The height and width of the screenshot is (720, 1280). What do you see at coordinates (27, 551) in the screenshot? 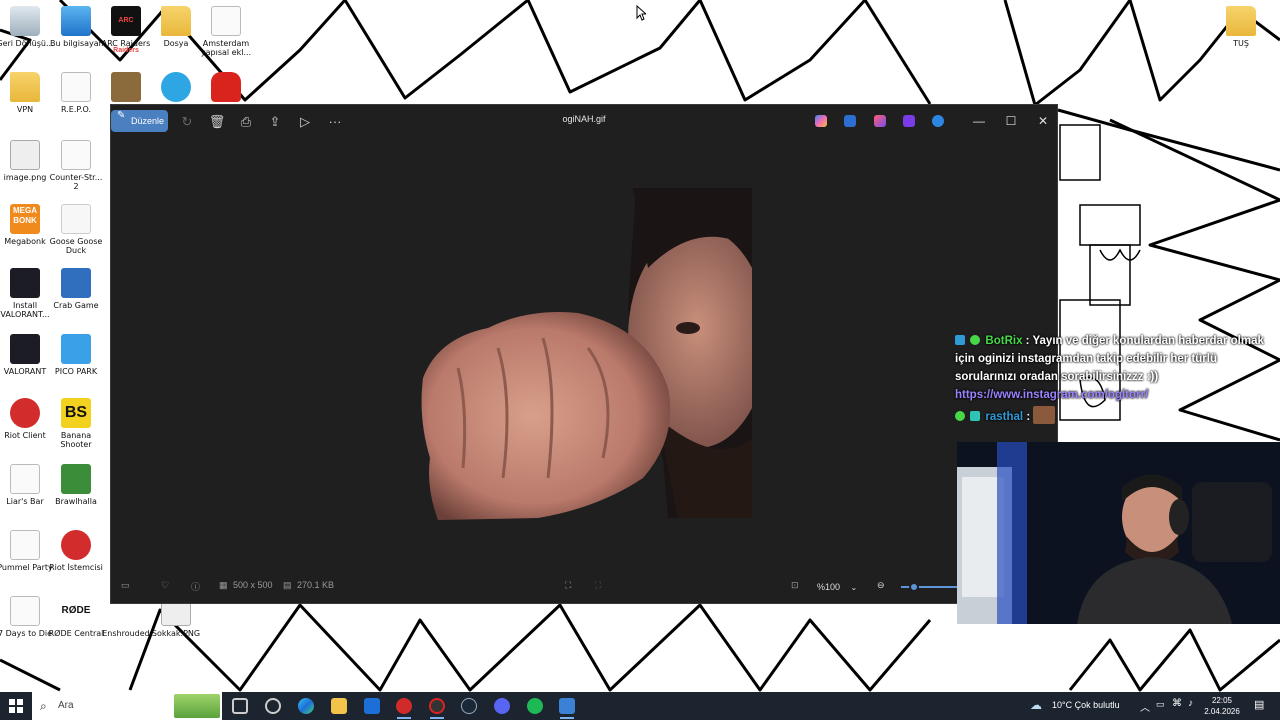
I see `desktop-icon-pummel-party: Pummel Party` at bounding box center [27, 551].